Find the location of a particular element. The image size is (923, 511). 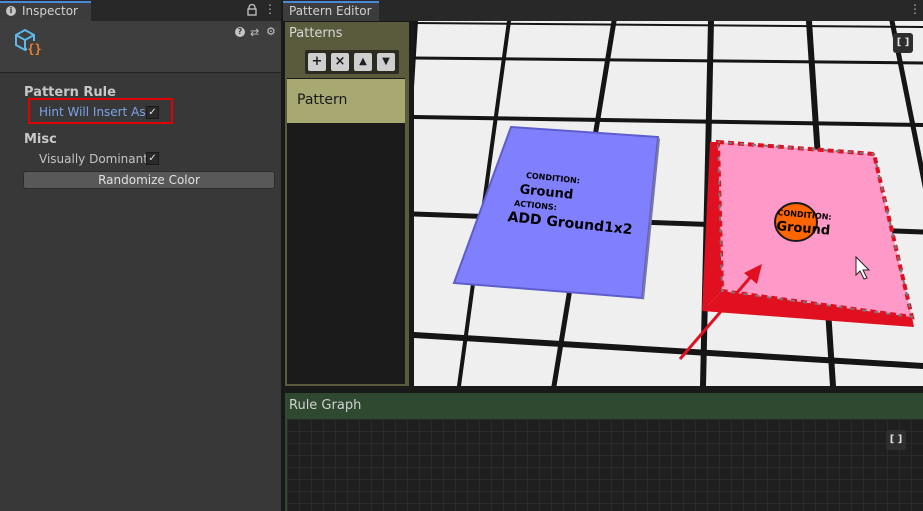

visually-dominant-label: Visually Dominant is located at coordinates (93, 159).